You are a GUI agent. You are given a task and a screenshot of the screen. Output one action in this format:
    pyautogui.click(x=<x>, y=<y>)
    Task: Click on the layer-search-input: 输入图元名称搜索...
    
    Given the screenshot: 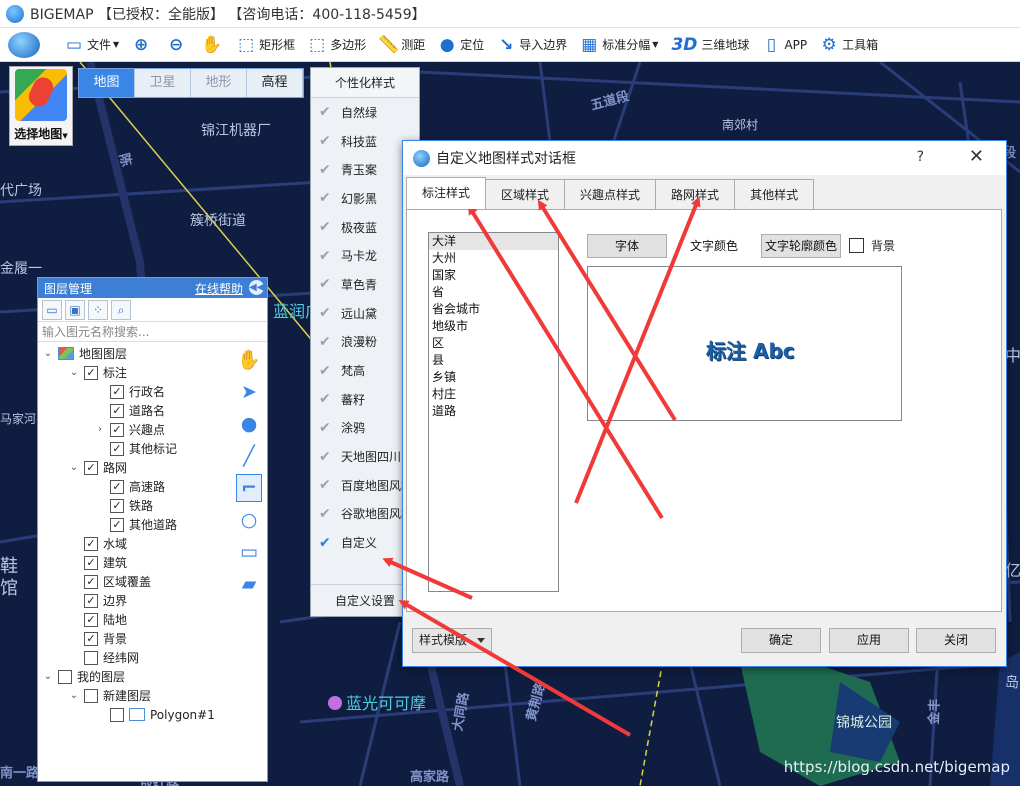 What is the action you would take?
    pyautogui.click(x=152, y=332)
    